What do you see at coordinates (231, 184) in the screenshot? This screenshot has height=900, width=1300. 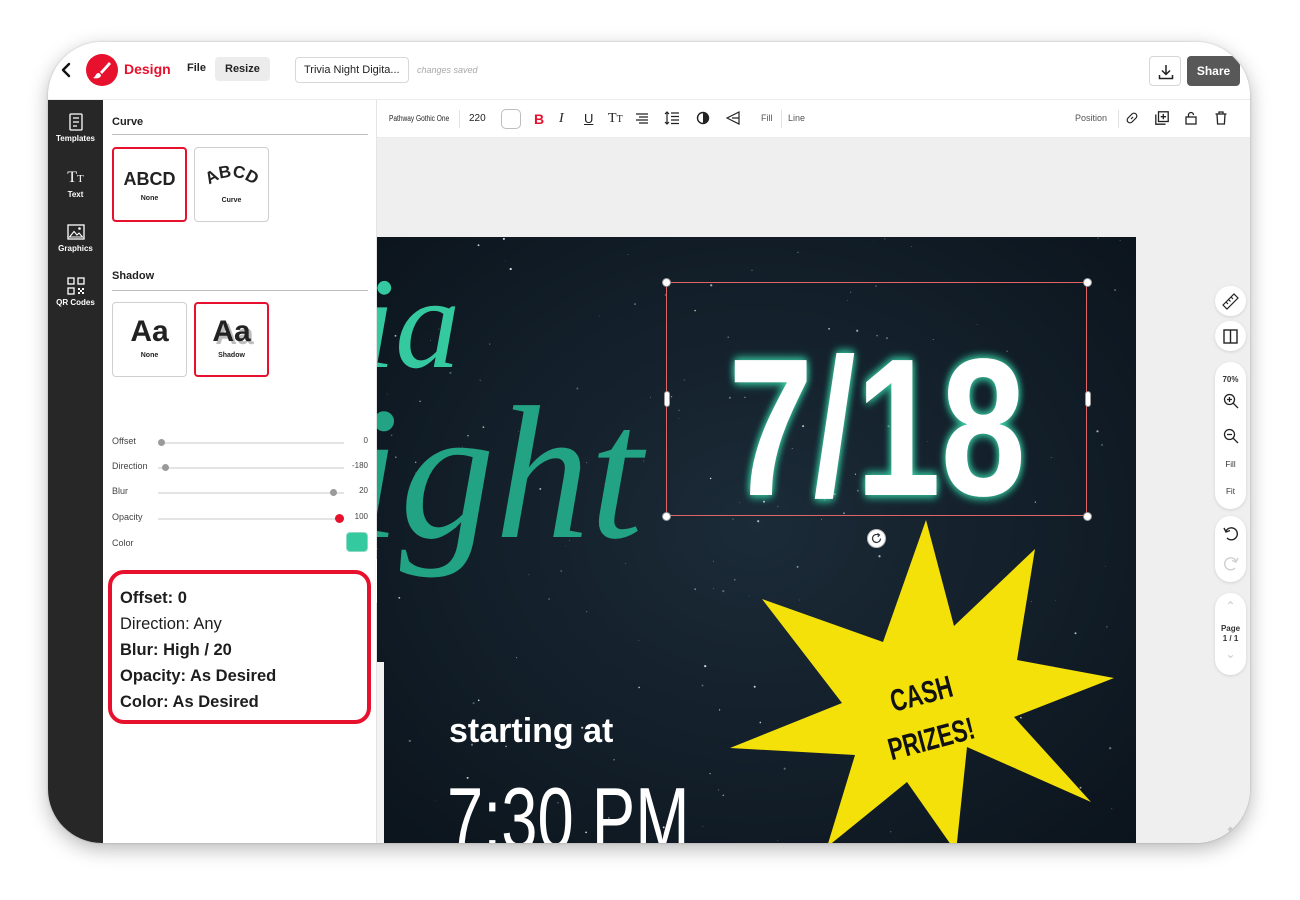 I see `curve-option-curve: ABCD Curve` at bounding box center [231, 184].